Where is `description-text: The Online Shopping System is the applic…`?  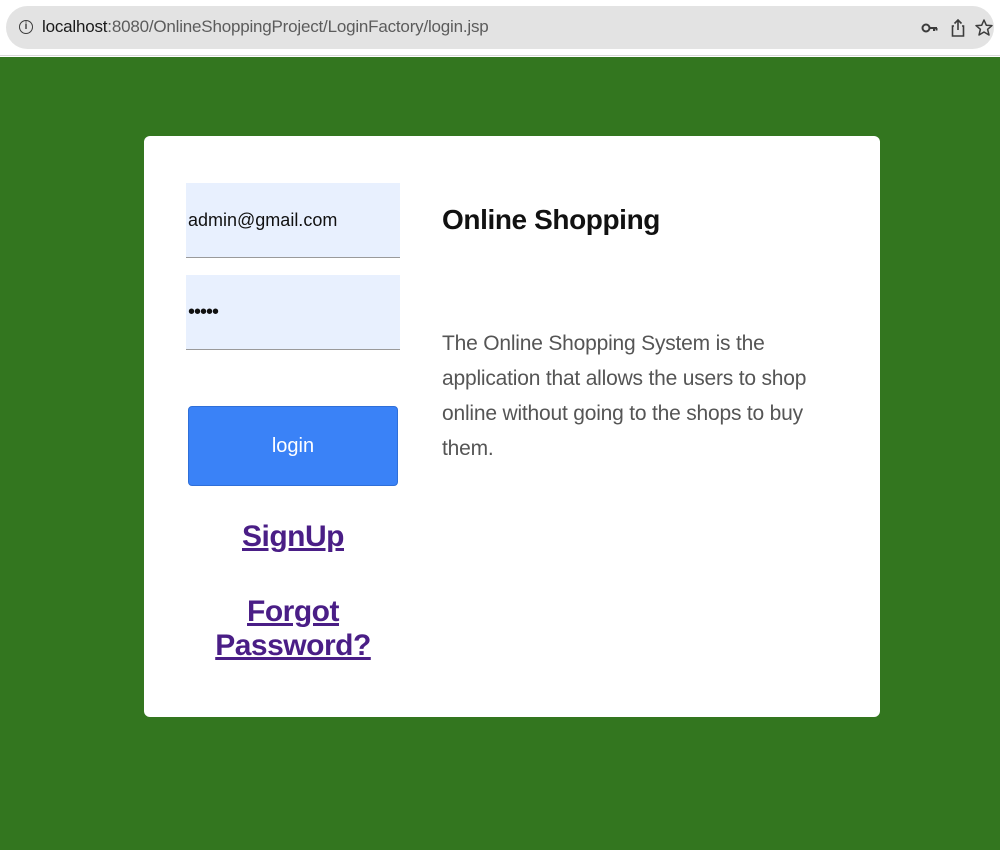 description-text: The Online Shopping System is the applic… is located at coordinates (624, 396).